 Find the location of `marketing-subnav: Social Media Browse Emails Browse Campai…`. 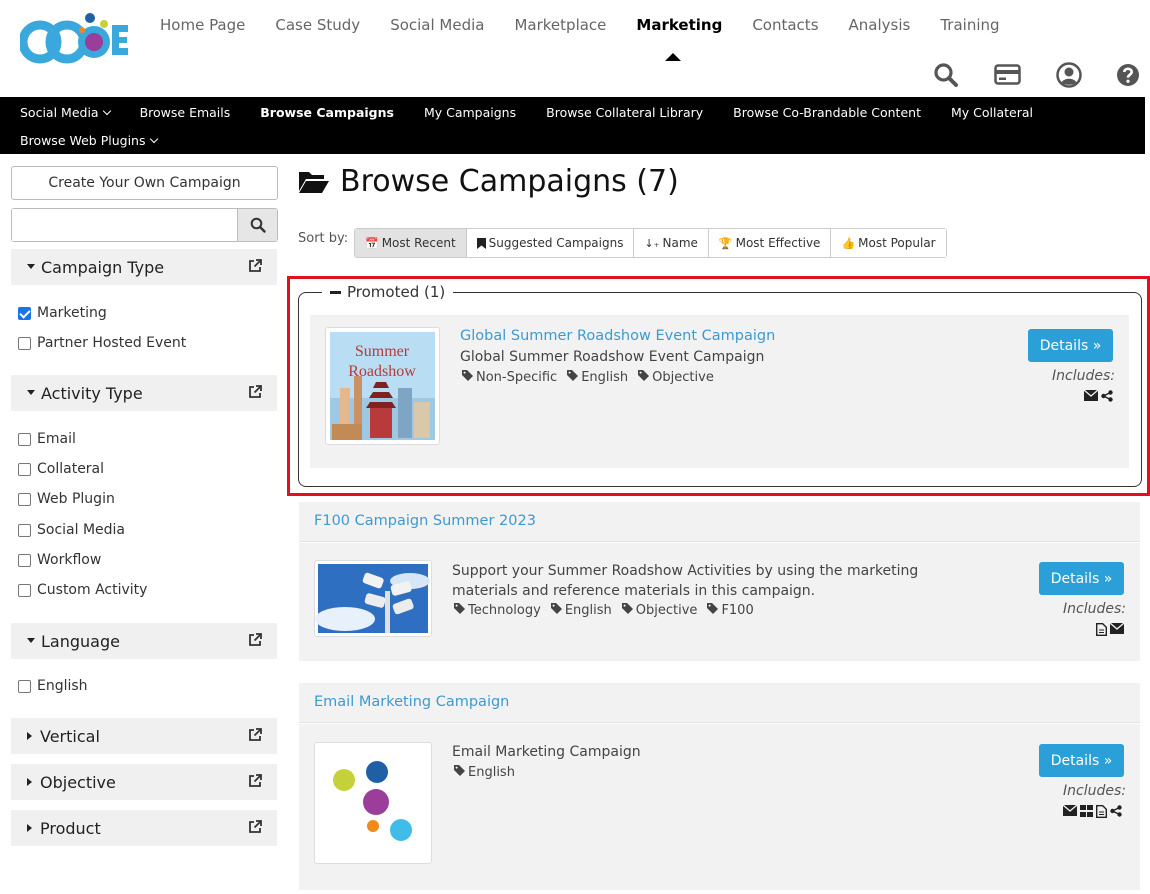

marketing-subnav: Social Media Browse Emails Browse Campai… is located at coordinates (572, 125).